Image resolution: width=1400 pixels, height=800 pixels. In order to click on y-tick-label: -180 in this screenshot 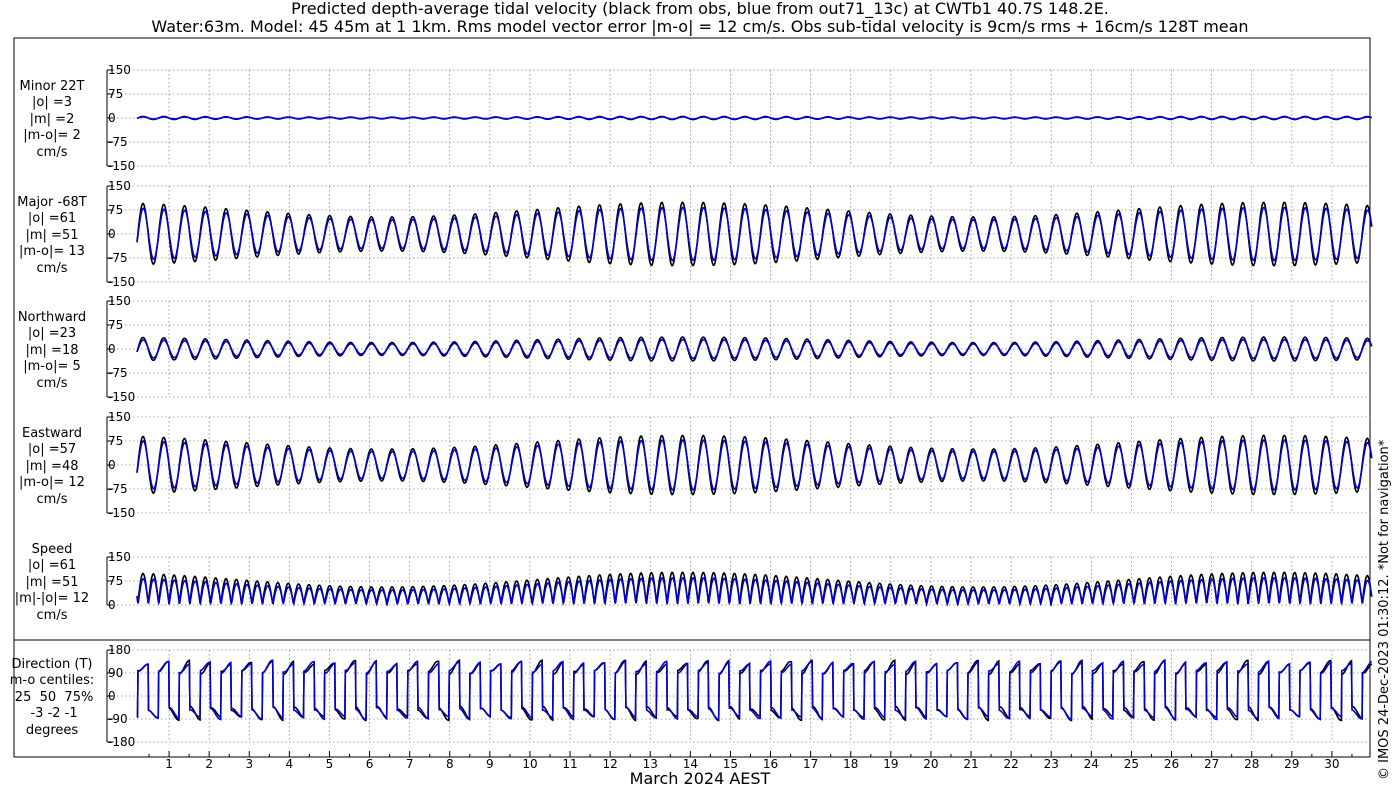, I will do `click(121, 742)`.